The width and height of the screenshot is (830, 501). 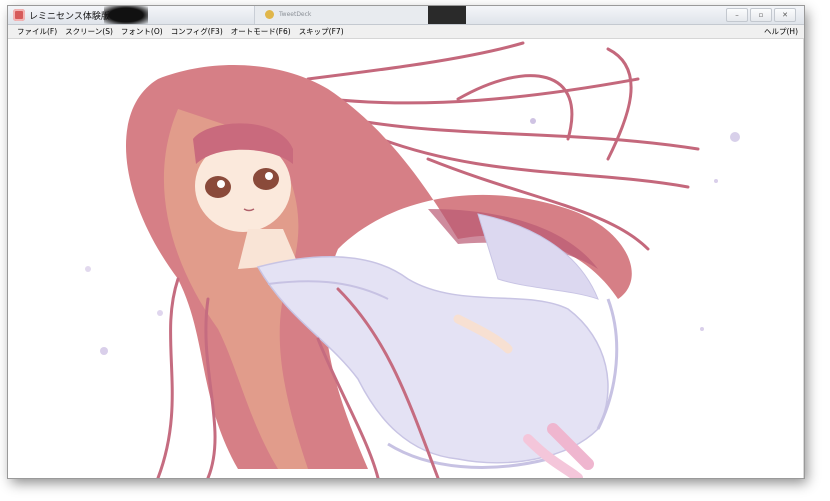 I want to click on menu-automode: オートモード(F6), so click(x=261, y=31).